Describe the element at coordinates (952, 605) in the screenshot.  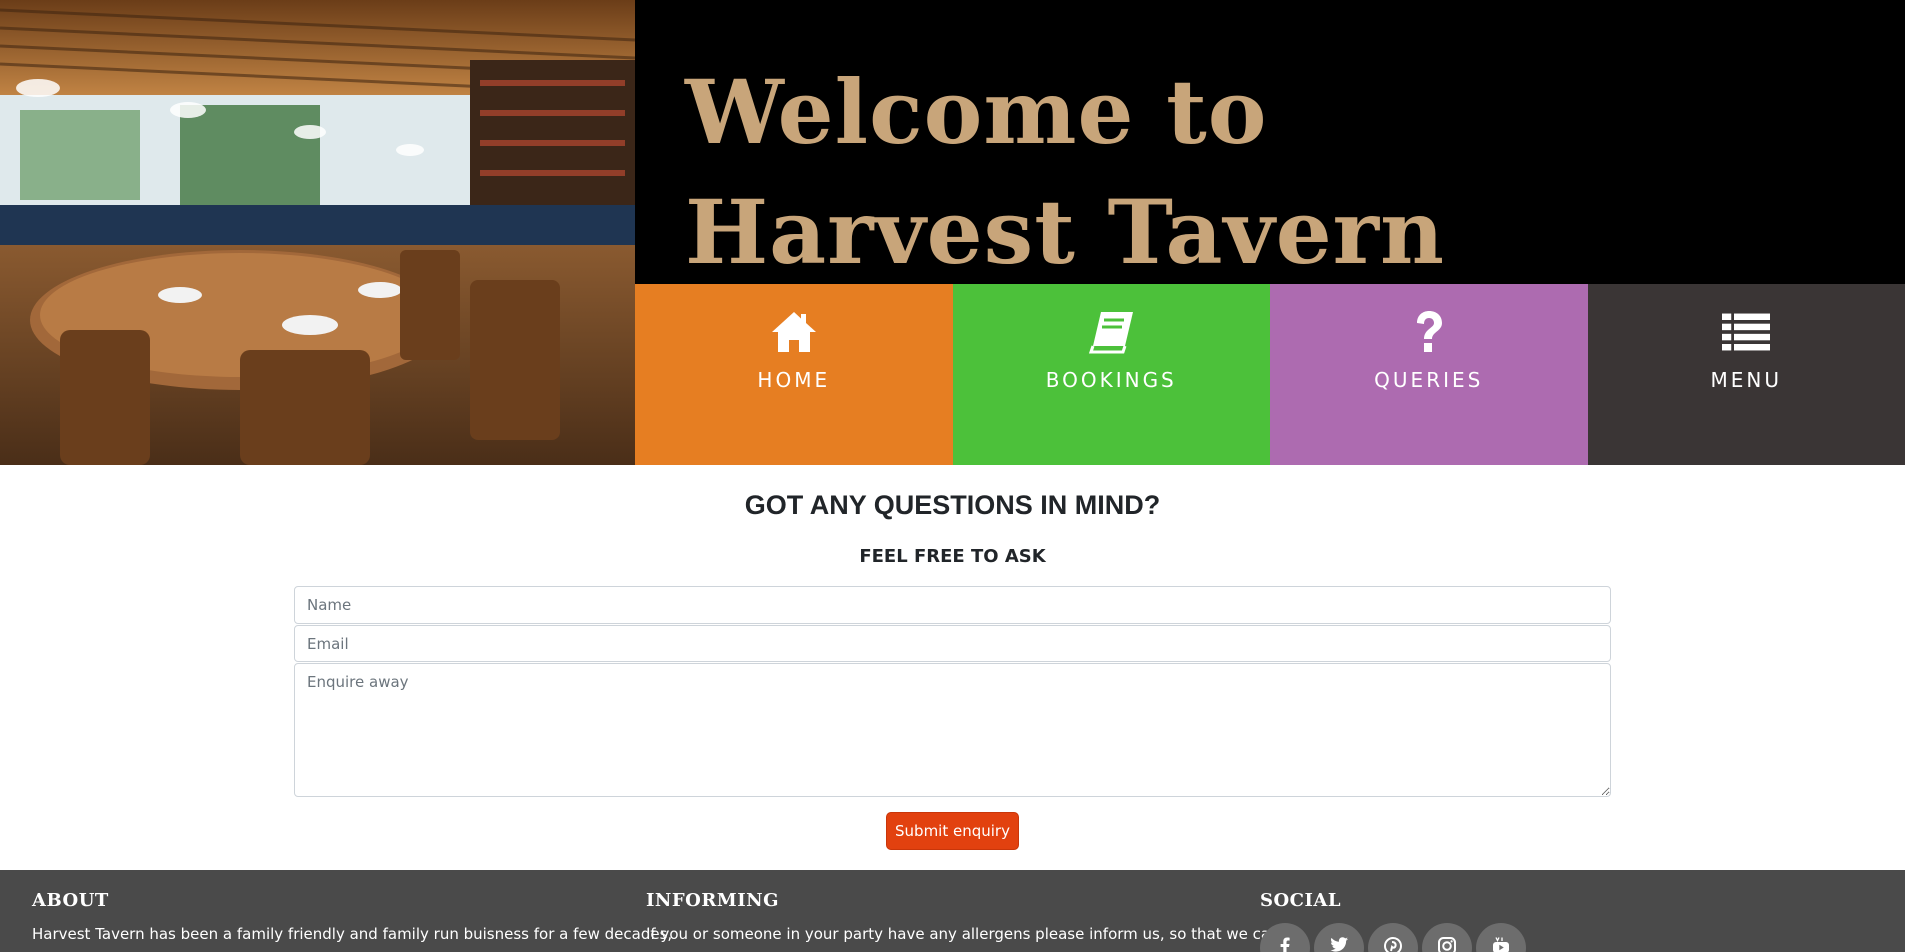
I see `name-input` at that location.